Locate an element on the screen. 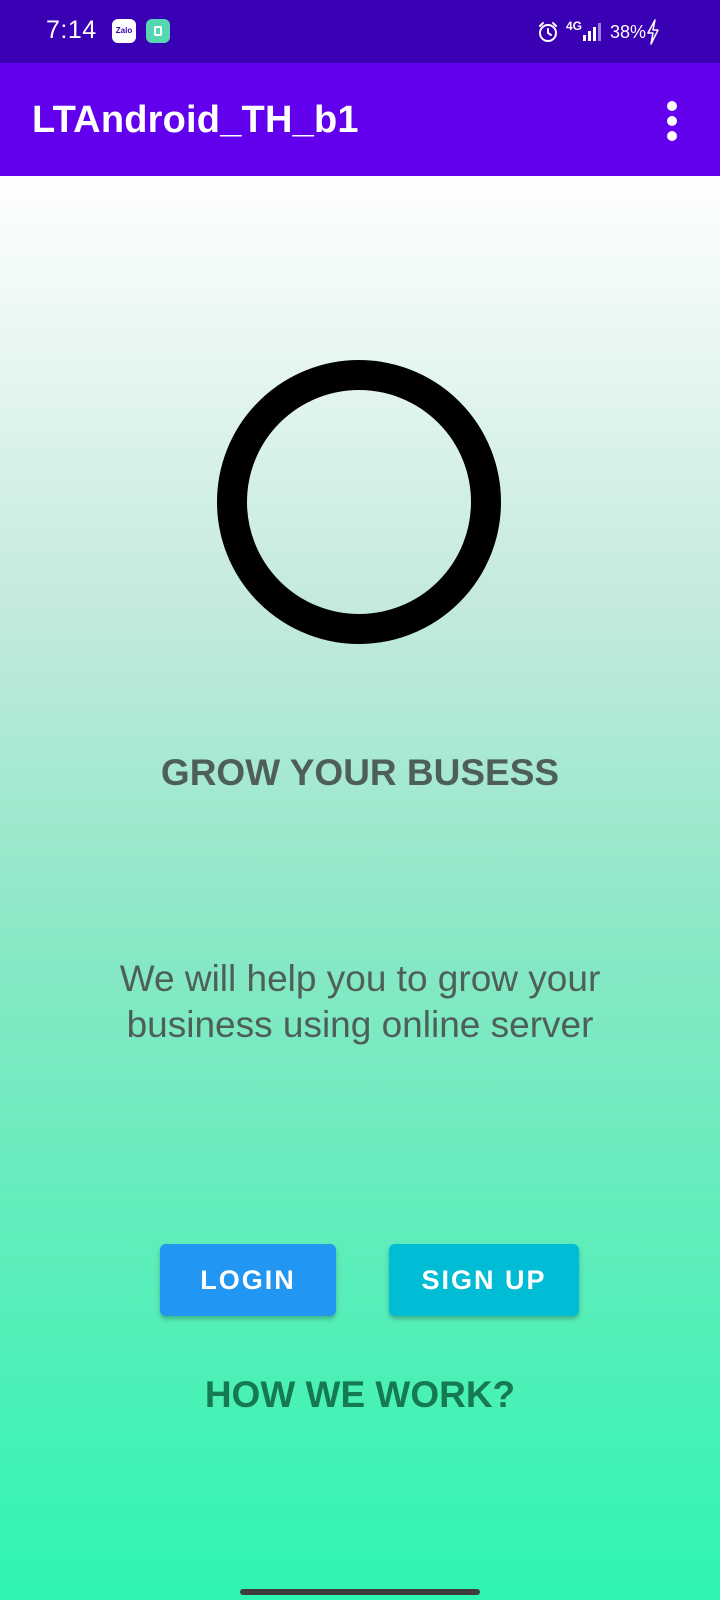  ring-graphic is located at coordinates (359, 502).